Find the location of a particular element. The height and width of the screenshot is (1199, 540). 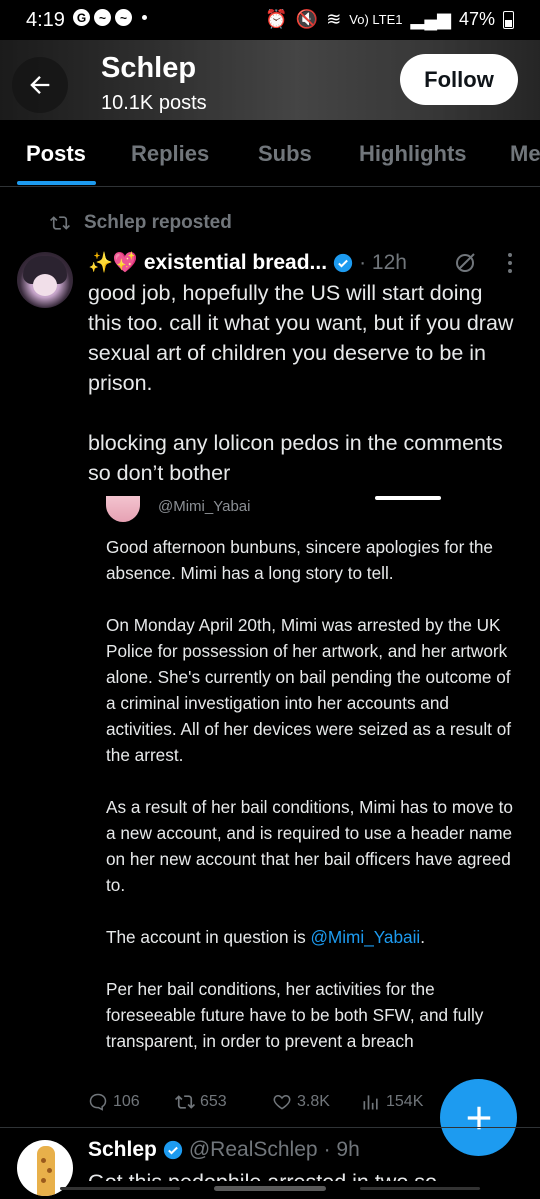

repost-count: 653 is located at coordinates (213, 1101).